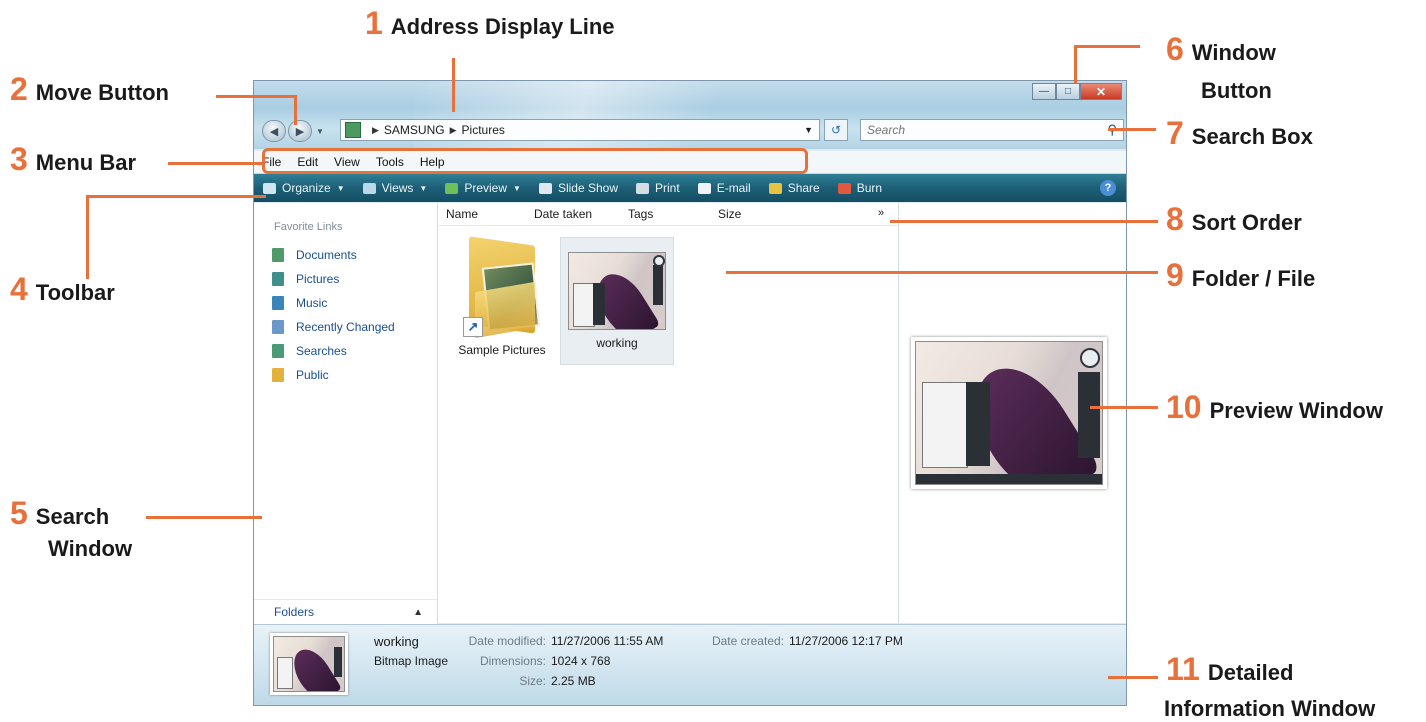 Image resolution: width=1426 pixels, height=722 pixels. Describe the element at coordinates (345, 327) in the screenshot. I see `nav-item-recently-changed: Recently Changed` at that location.